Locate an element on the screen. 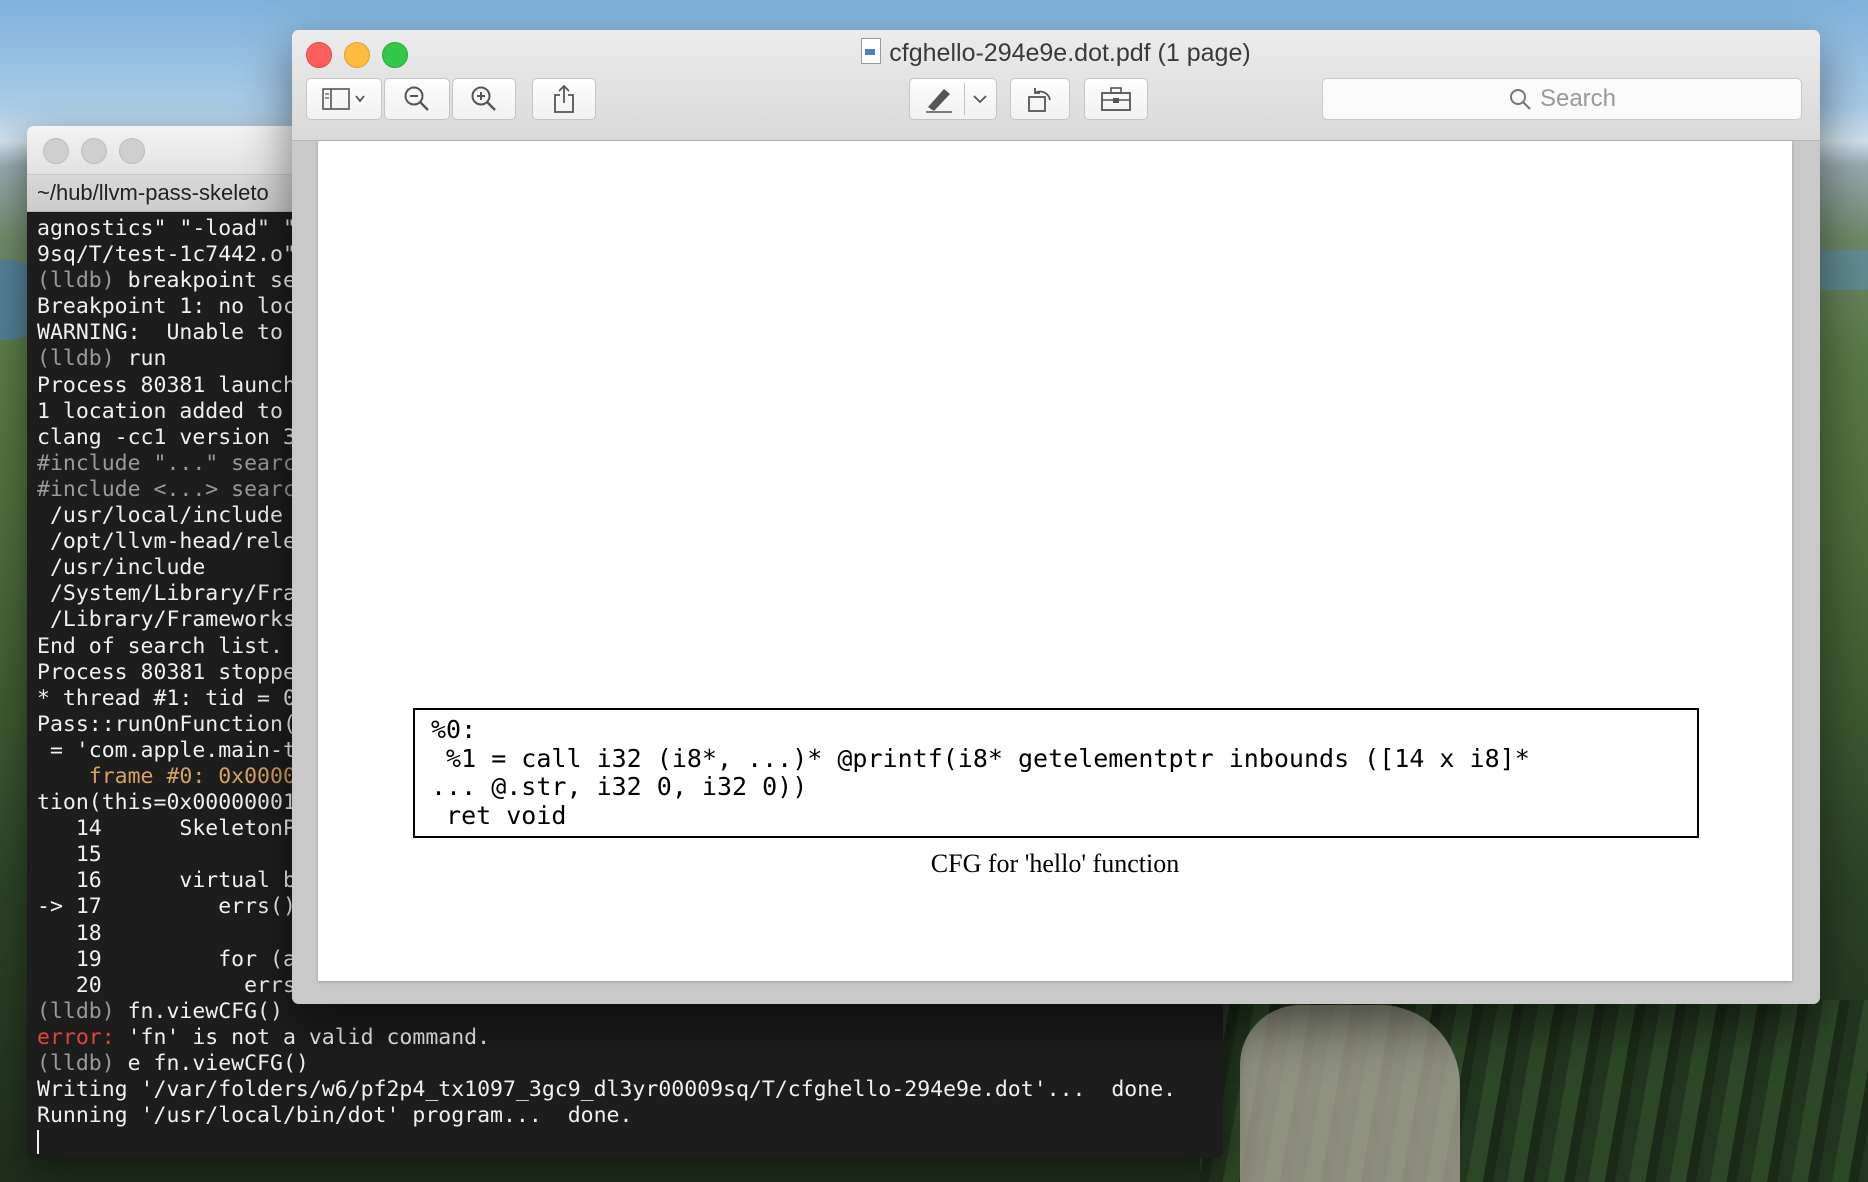 The height and width of the screenshot is (1182, 1868). share-button is located at coordinates (564, 99).